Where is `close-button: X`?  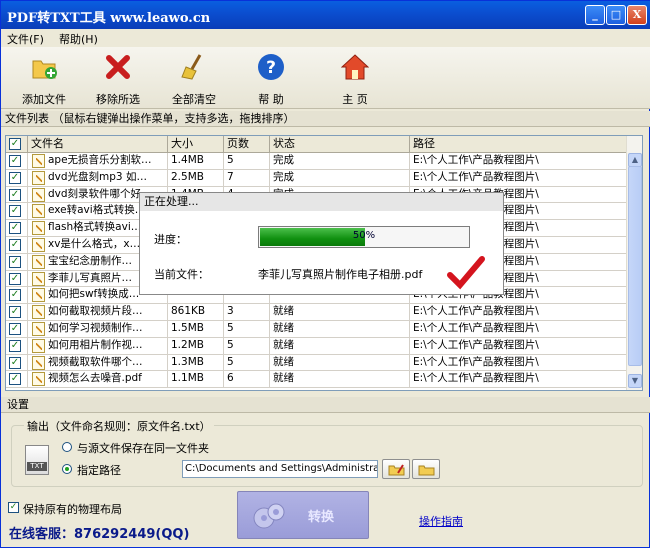
close-button: X is located at coordinates (637, 15).